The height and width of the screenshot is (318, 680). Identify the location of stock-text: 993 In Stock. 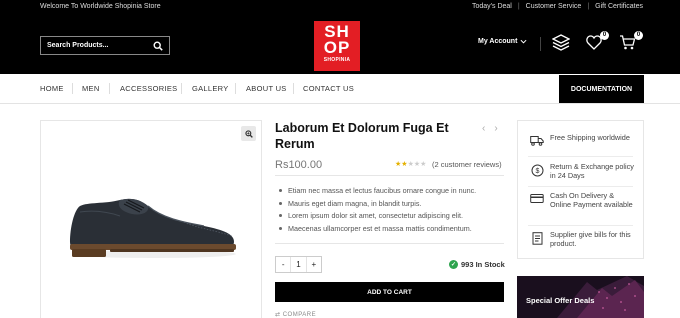
(483, 264).